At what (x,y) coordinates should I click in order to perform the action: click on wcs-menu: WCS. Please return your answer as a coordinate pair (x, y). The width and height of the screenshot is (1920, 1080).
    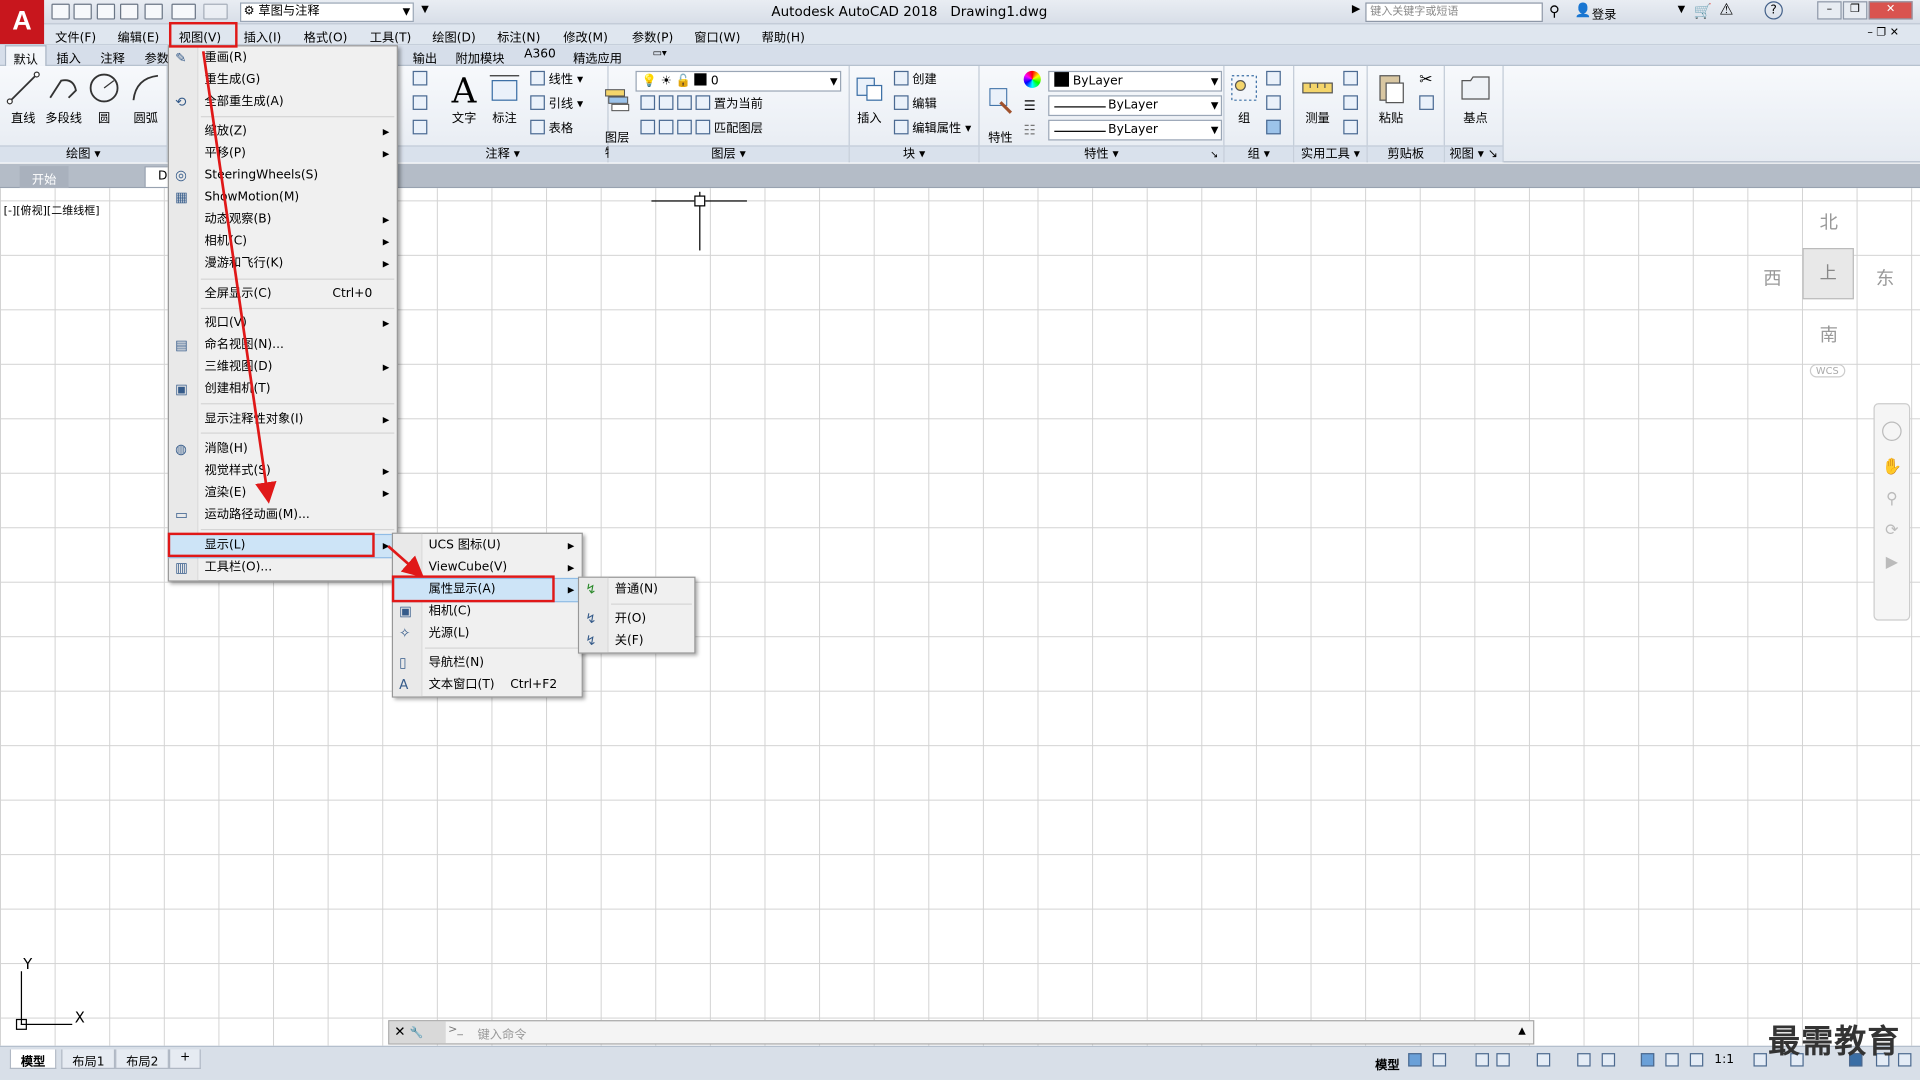
    Looking at the image, I should click on (1827, 371).